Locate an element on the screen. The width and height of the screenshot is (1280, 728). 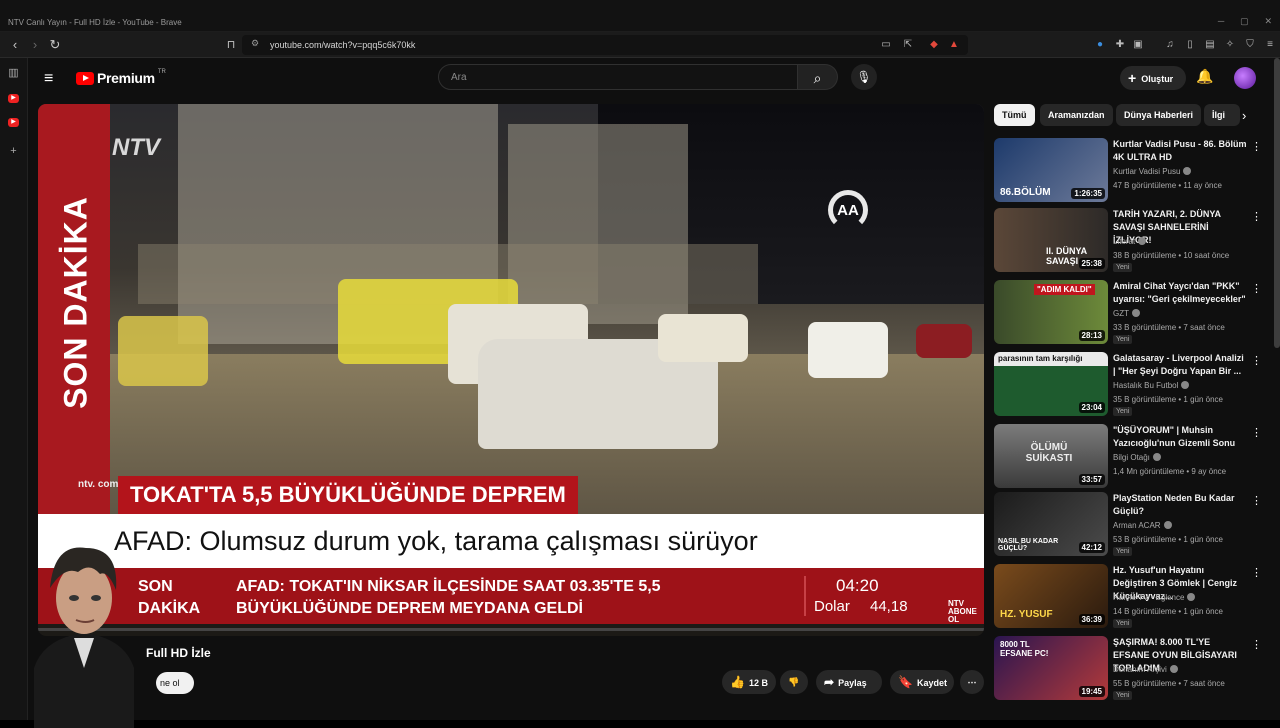
youtube-logo: Premium TR is located at coordinates (121, 77).